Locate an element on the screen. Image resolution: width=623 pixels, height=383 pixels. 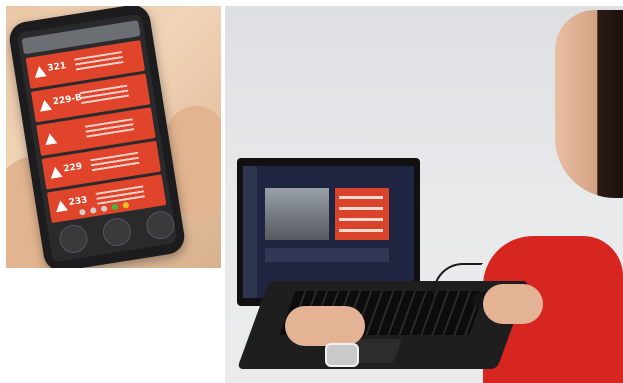
person-head is located at coordinates (589, 104).